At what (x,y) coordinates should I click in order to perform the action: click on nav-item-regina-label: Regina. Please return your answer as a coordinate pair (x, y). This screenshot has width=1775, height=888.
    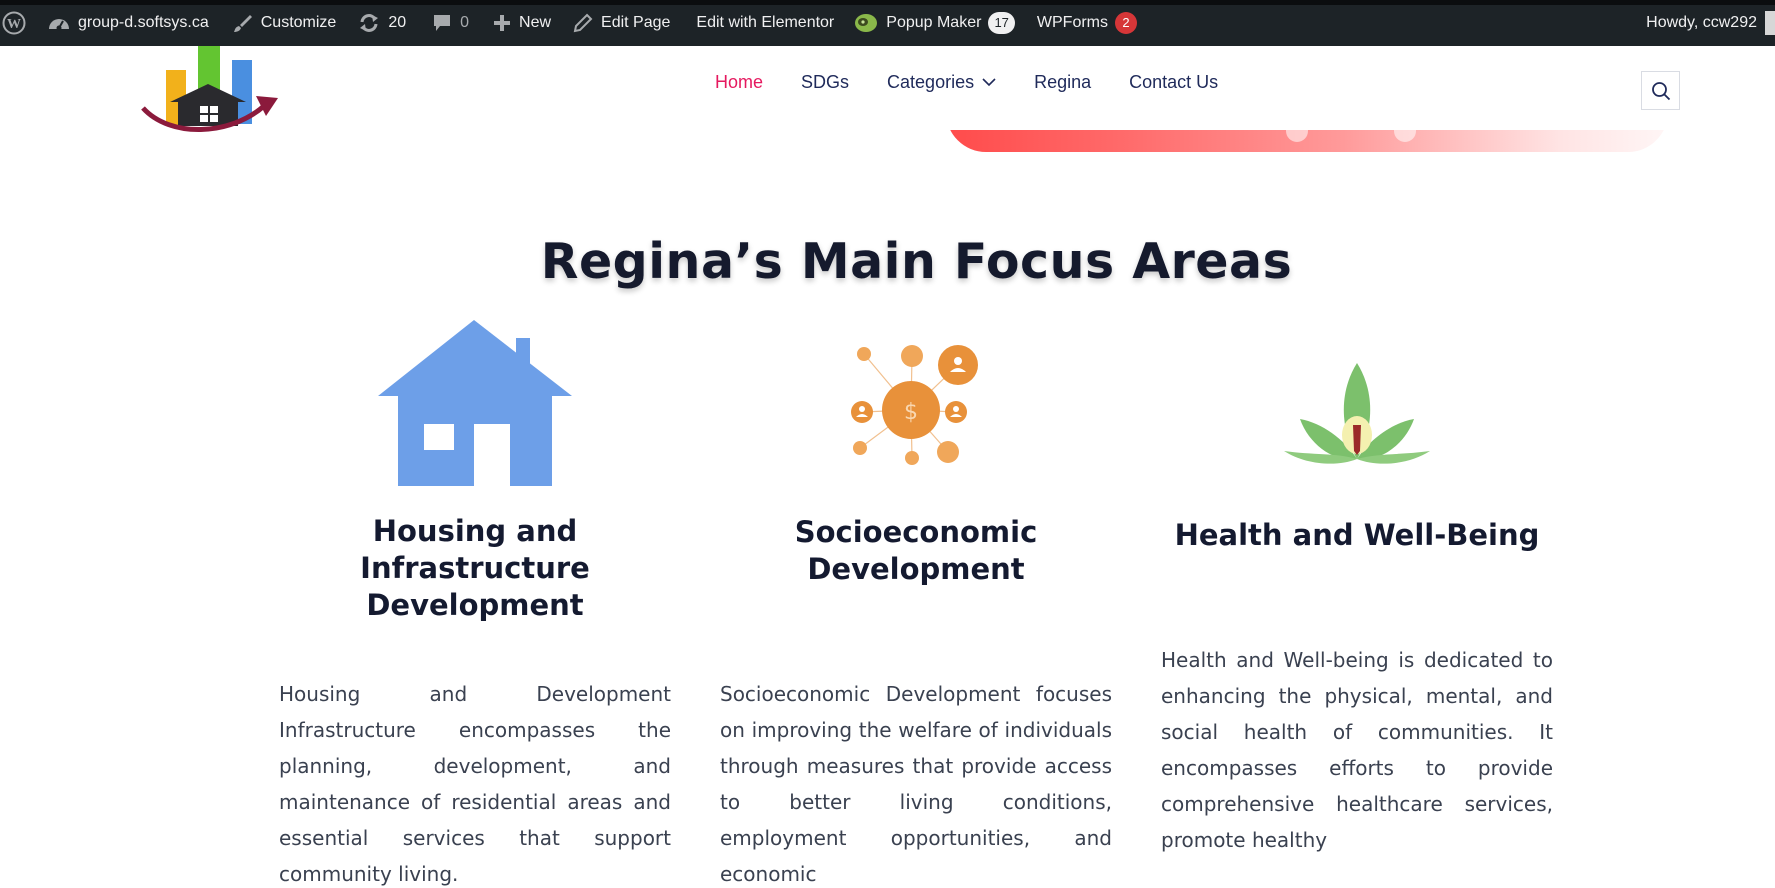
    Looking at the image, I should click on (1063, 82).